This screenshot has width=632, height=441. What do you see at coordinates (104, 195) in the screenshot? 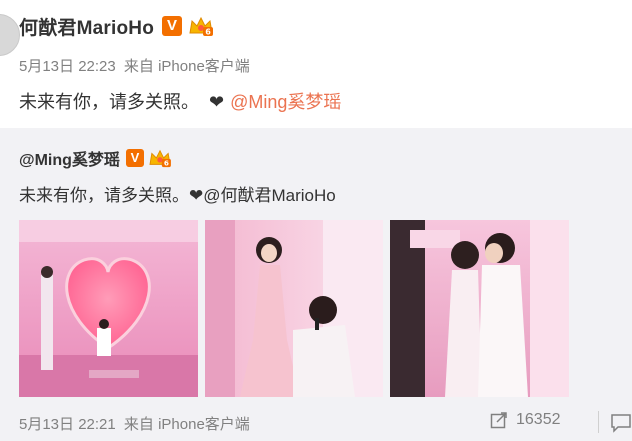
I see `repost-text-body: 未来有你，请多关照。` at bounding box center [104, 195].